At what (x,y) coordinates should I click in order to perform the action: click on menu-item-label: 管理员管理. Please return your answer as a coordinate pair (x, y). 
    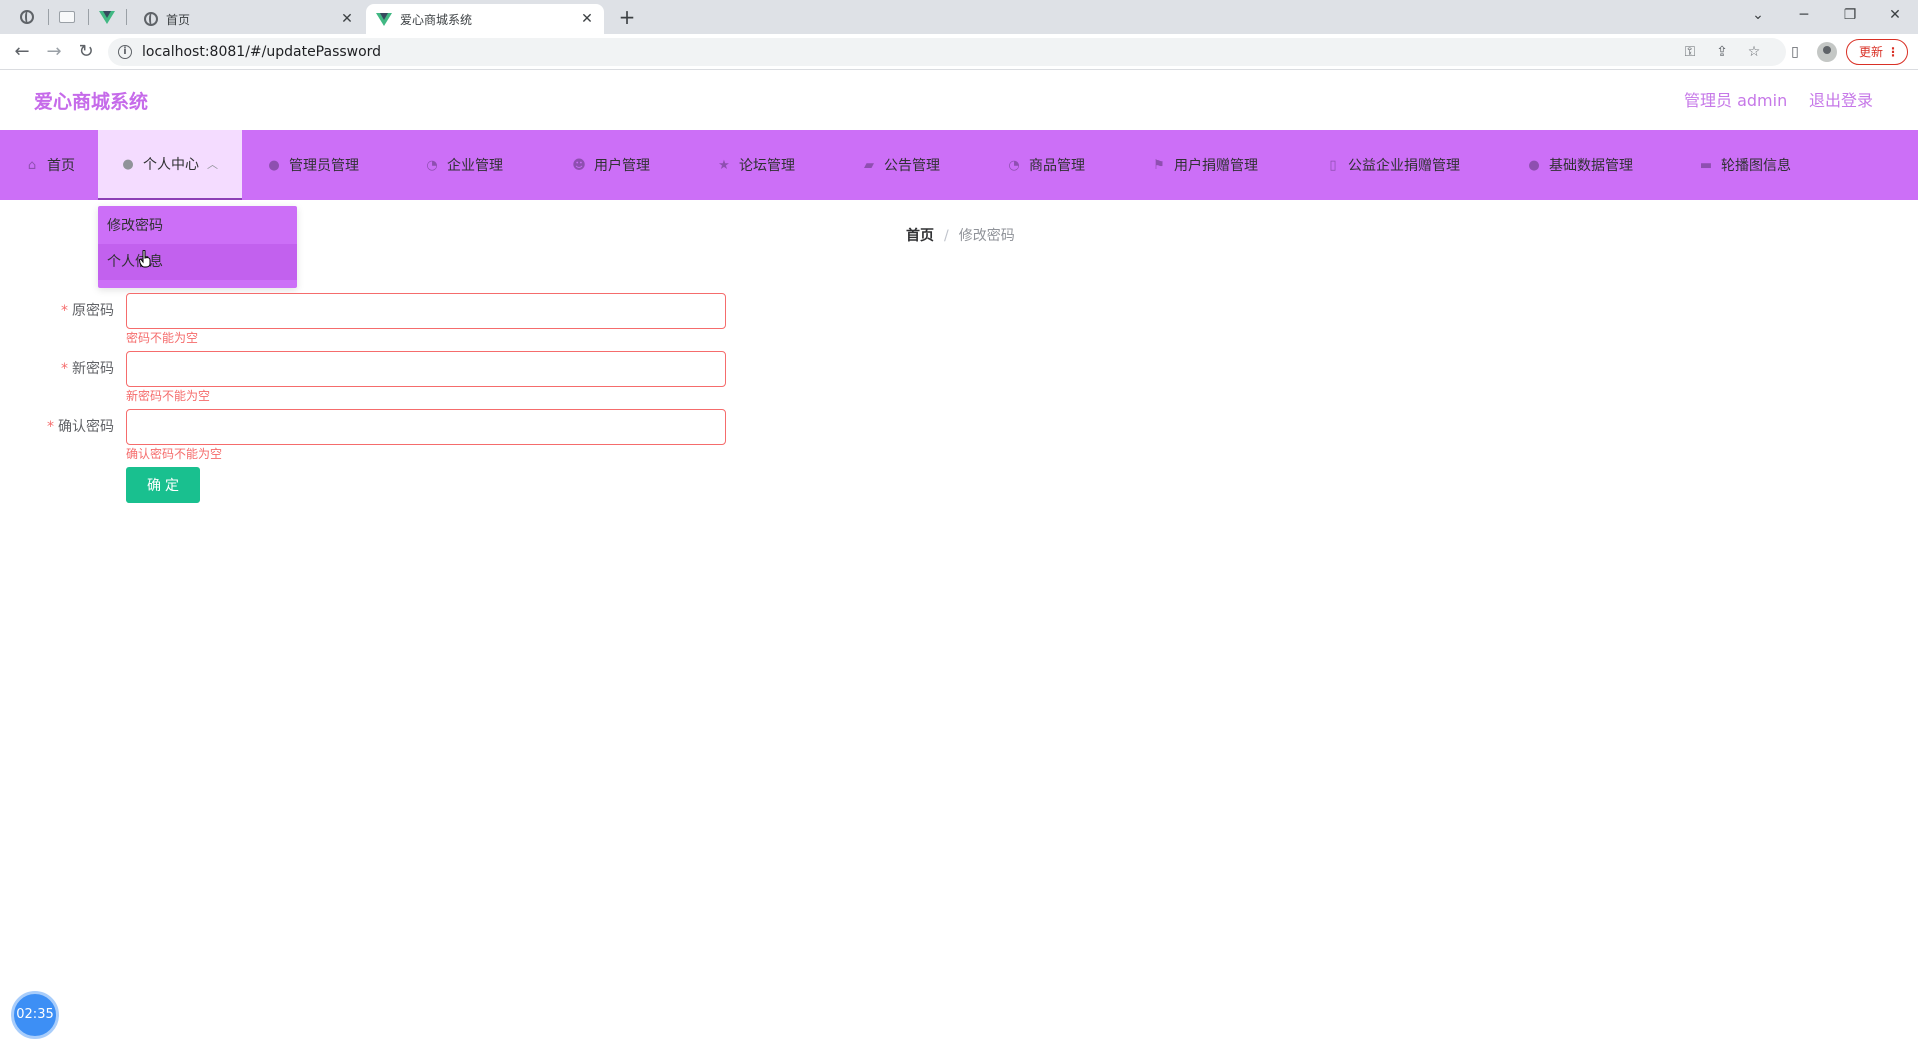
    Looking at the image, I should click on (324, 166).